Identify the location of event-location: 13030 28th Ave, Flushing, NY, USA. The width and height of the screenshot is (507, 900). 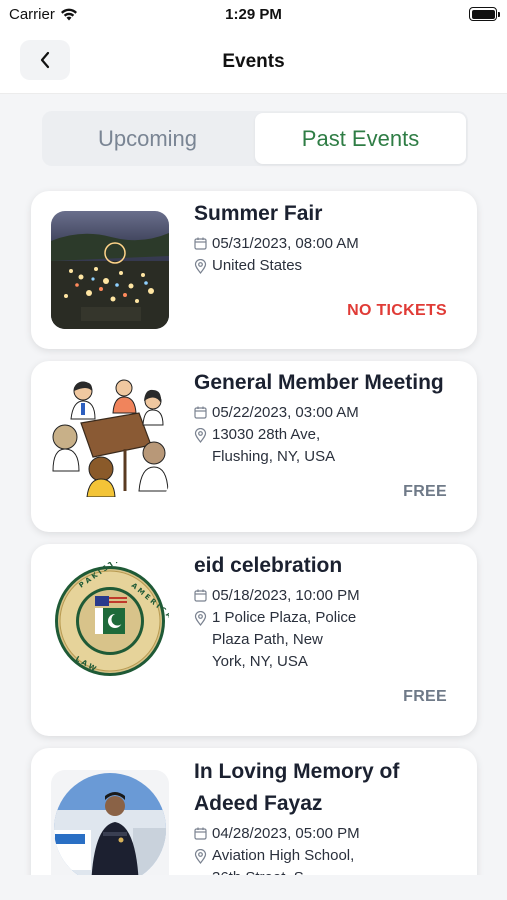
(325, 446).